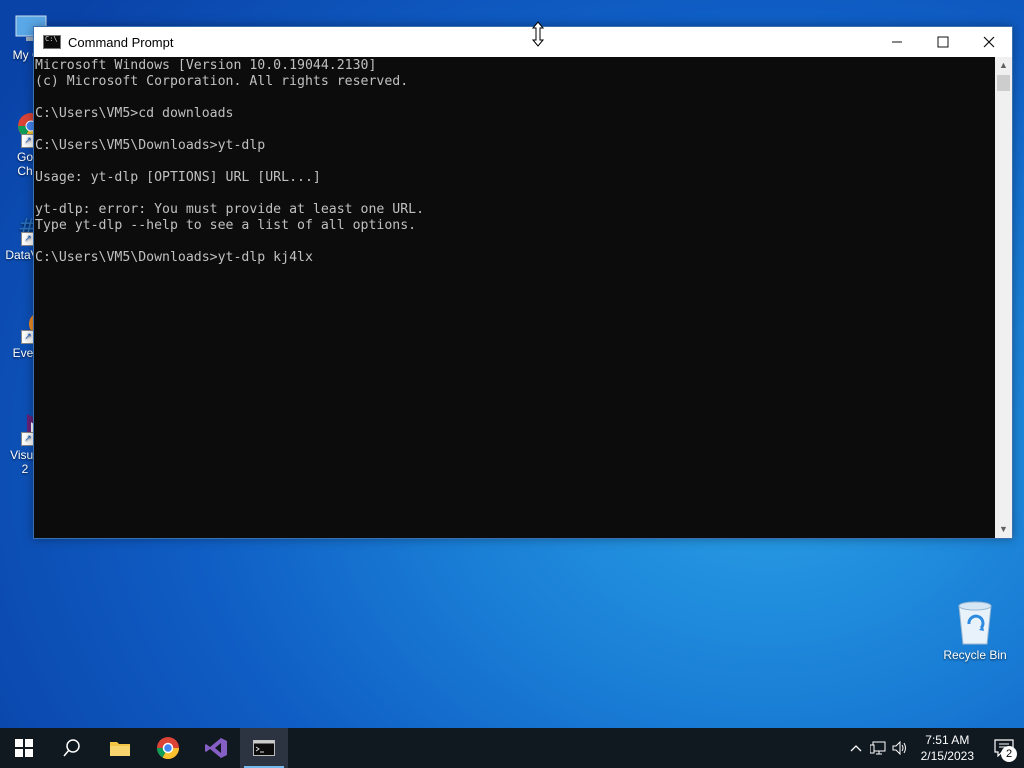 The height and width of the screenshot is (768, 1024). I want to click on taskbar: 7:51 AM 2/15/2023 2, so click(512, 748).